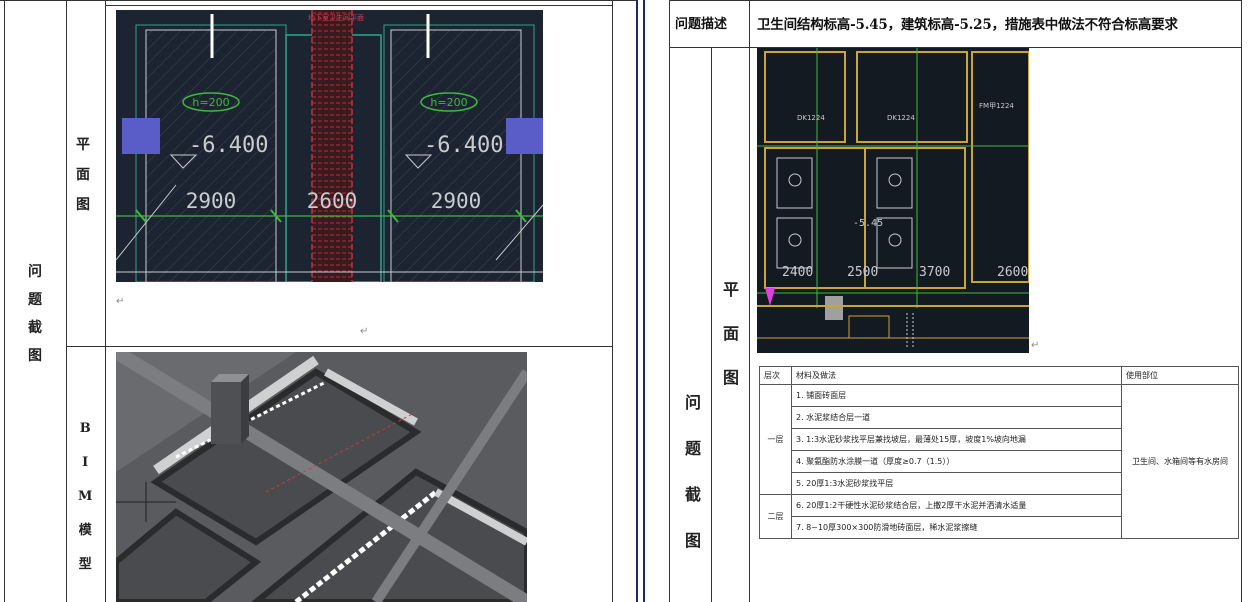 This screenshot has height=602, width=1260. I want to click on table-cell: 4. 聚氨酯防水涂膜一道（厚度≥0.7（1.5））, so click(956, 461).